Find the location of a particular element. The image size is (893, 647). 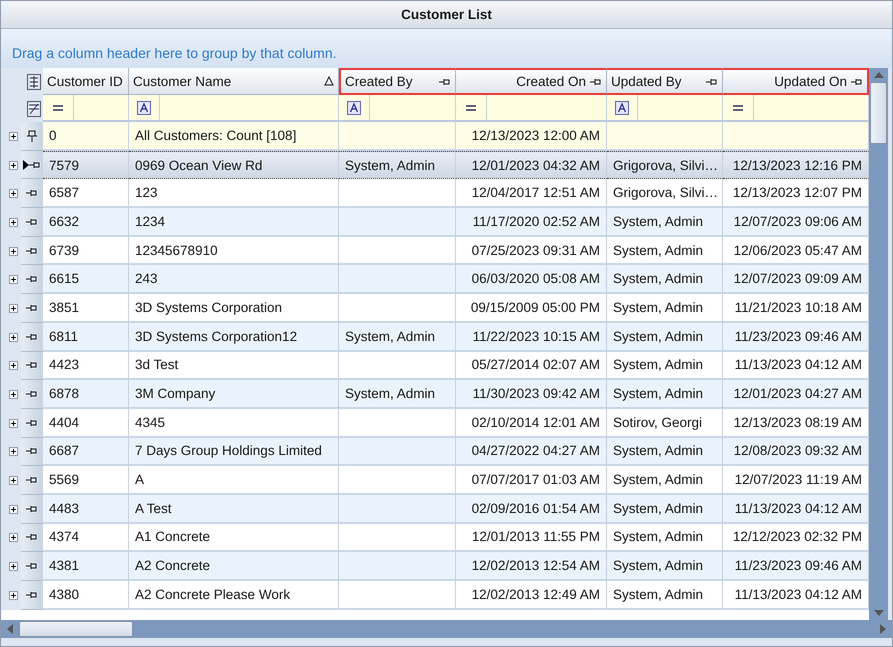

column-header: Customer ID is located at coordinates (86, 81).